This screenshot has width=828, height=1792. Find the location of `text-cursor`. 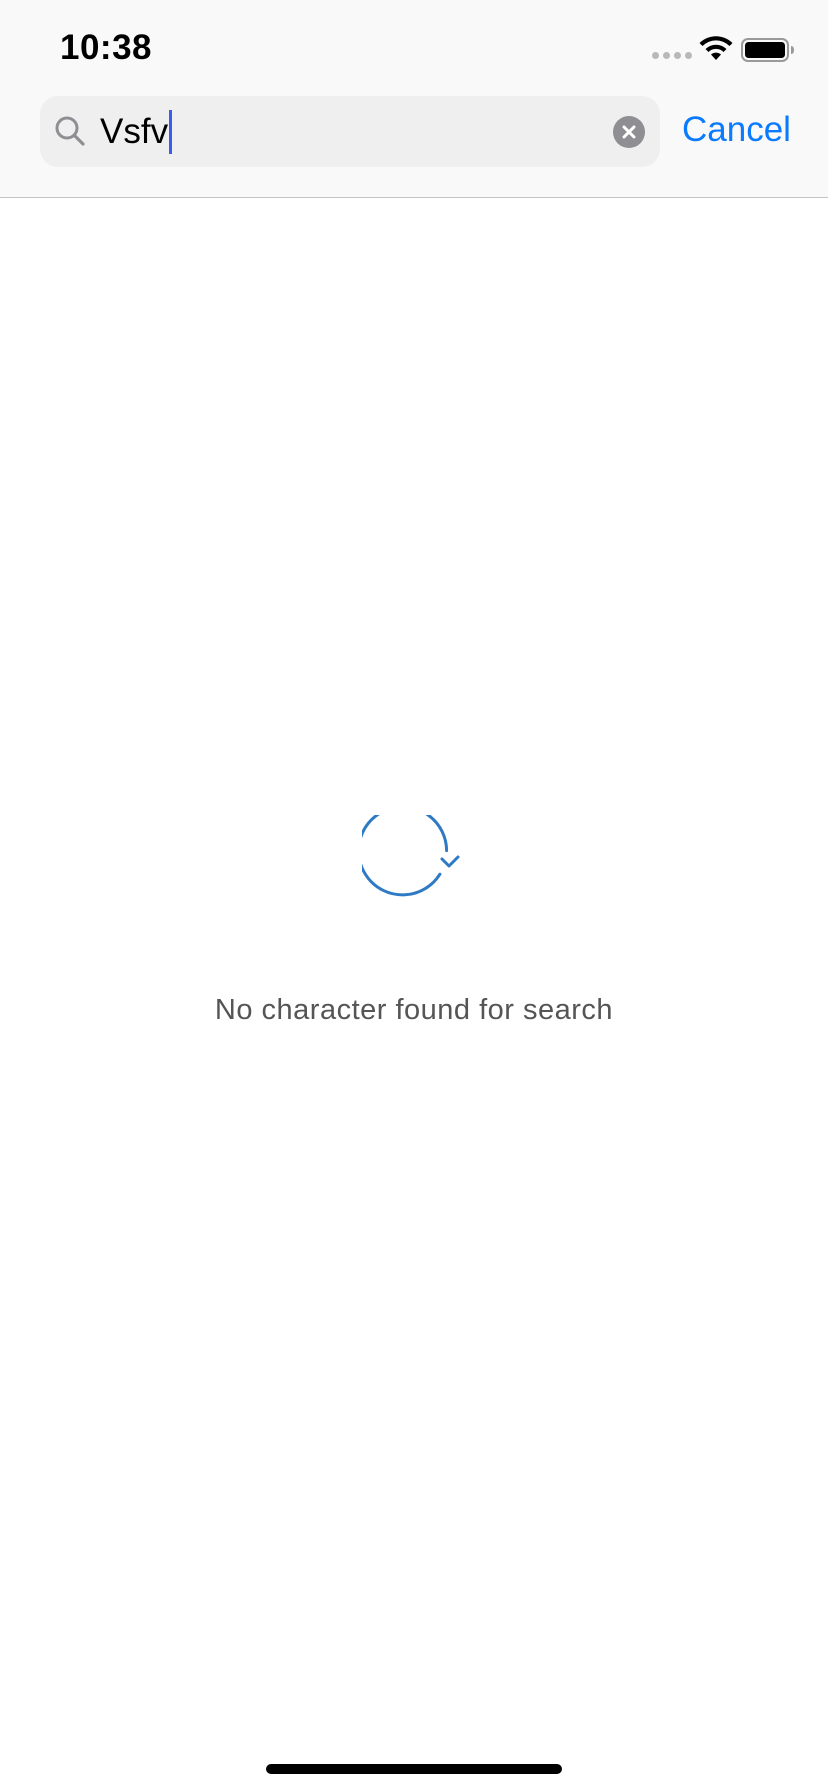

text-cursor is located at coordinates (171, 131).